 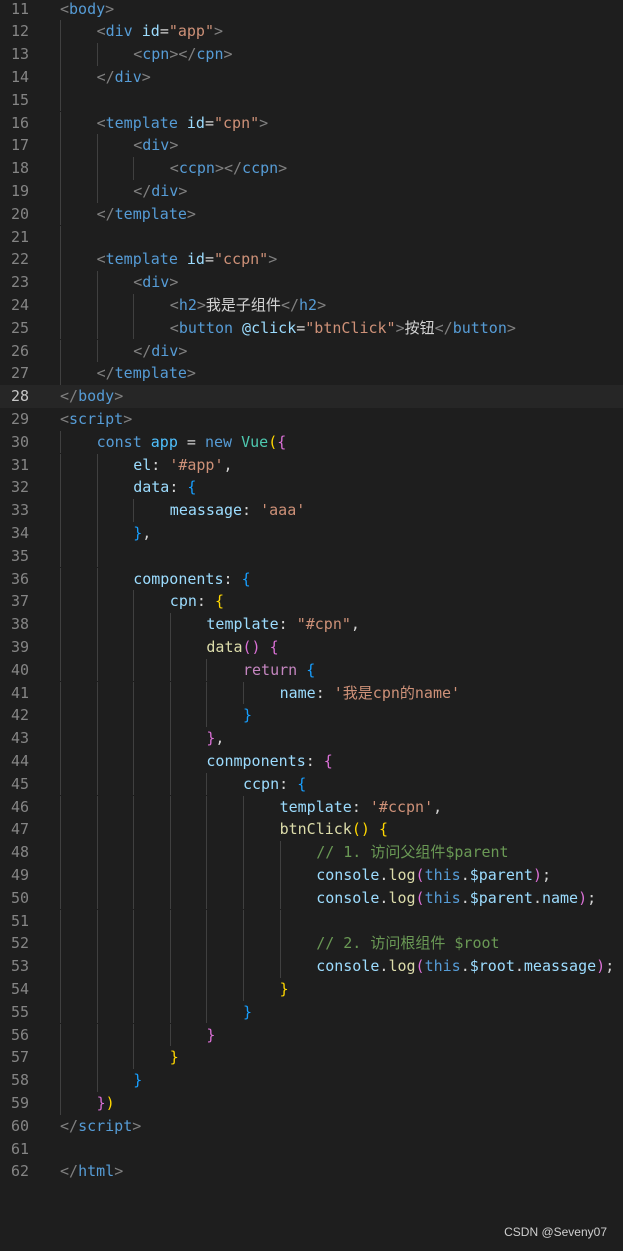 I want to click on code-line: 53 console.log(this.$root.meassage);, so click(x=311, y=966).